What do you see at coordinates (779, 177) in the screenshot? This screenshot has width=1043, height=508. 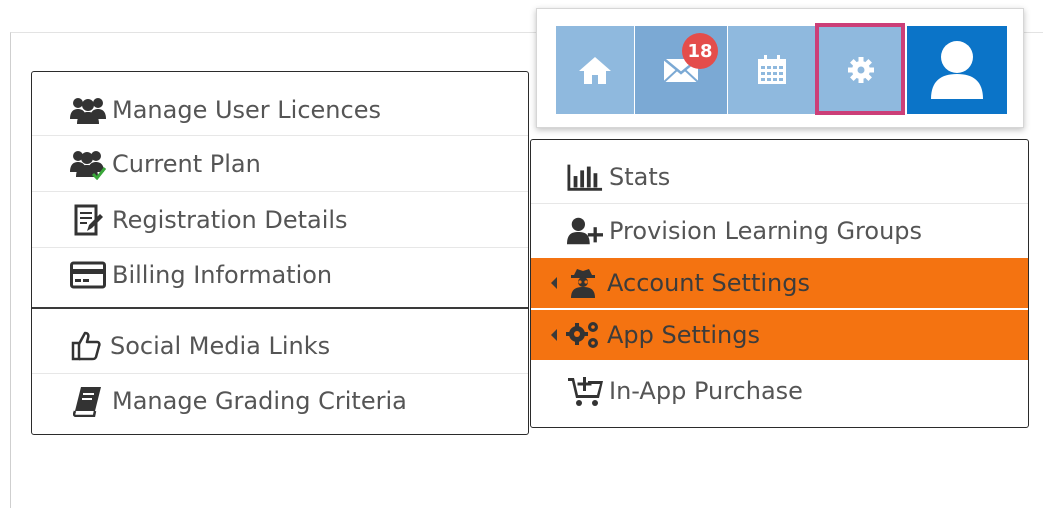 I see `menu-item-stats: Stats` at bounding box center [779, 177].